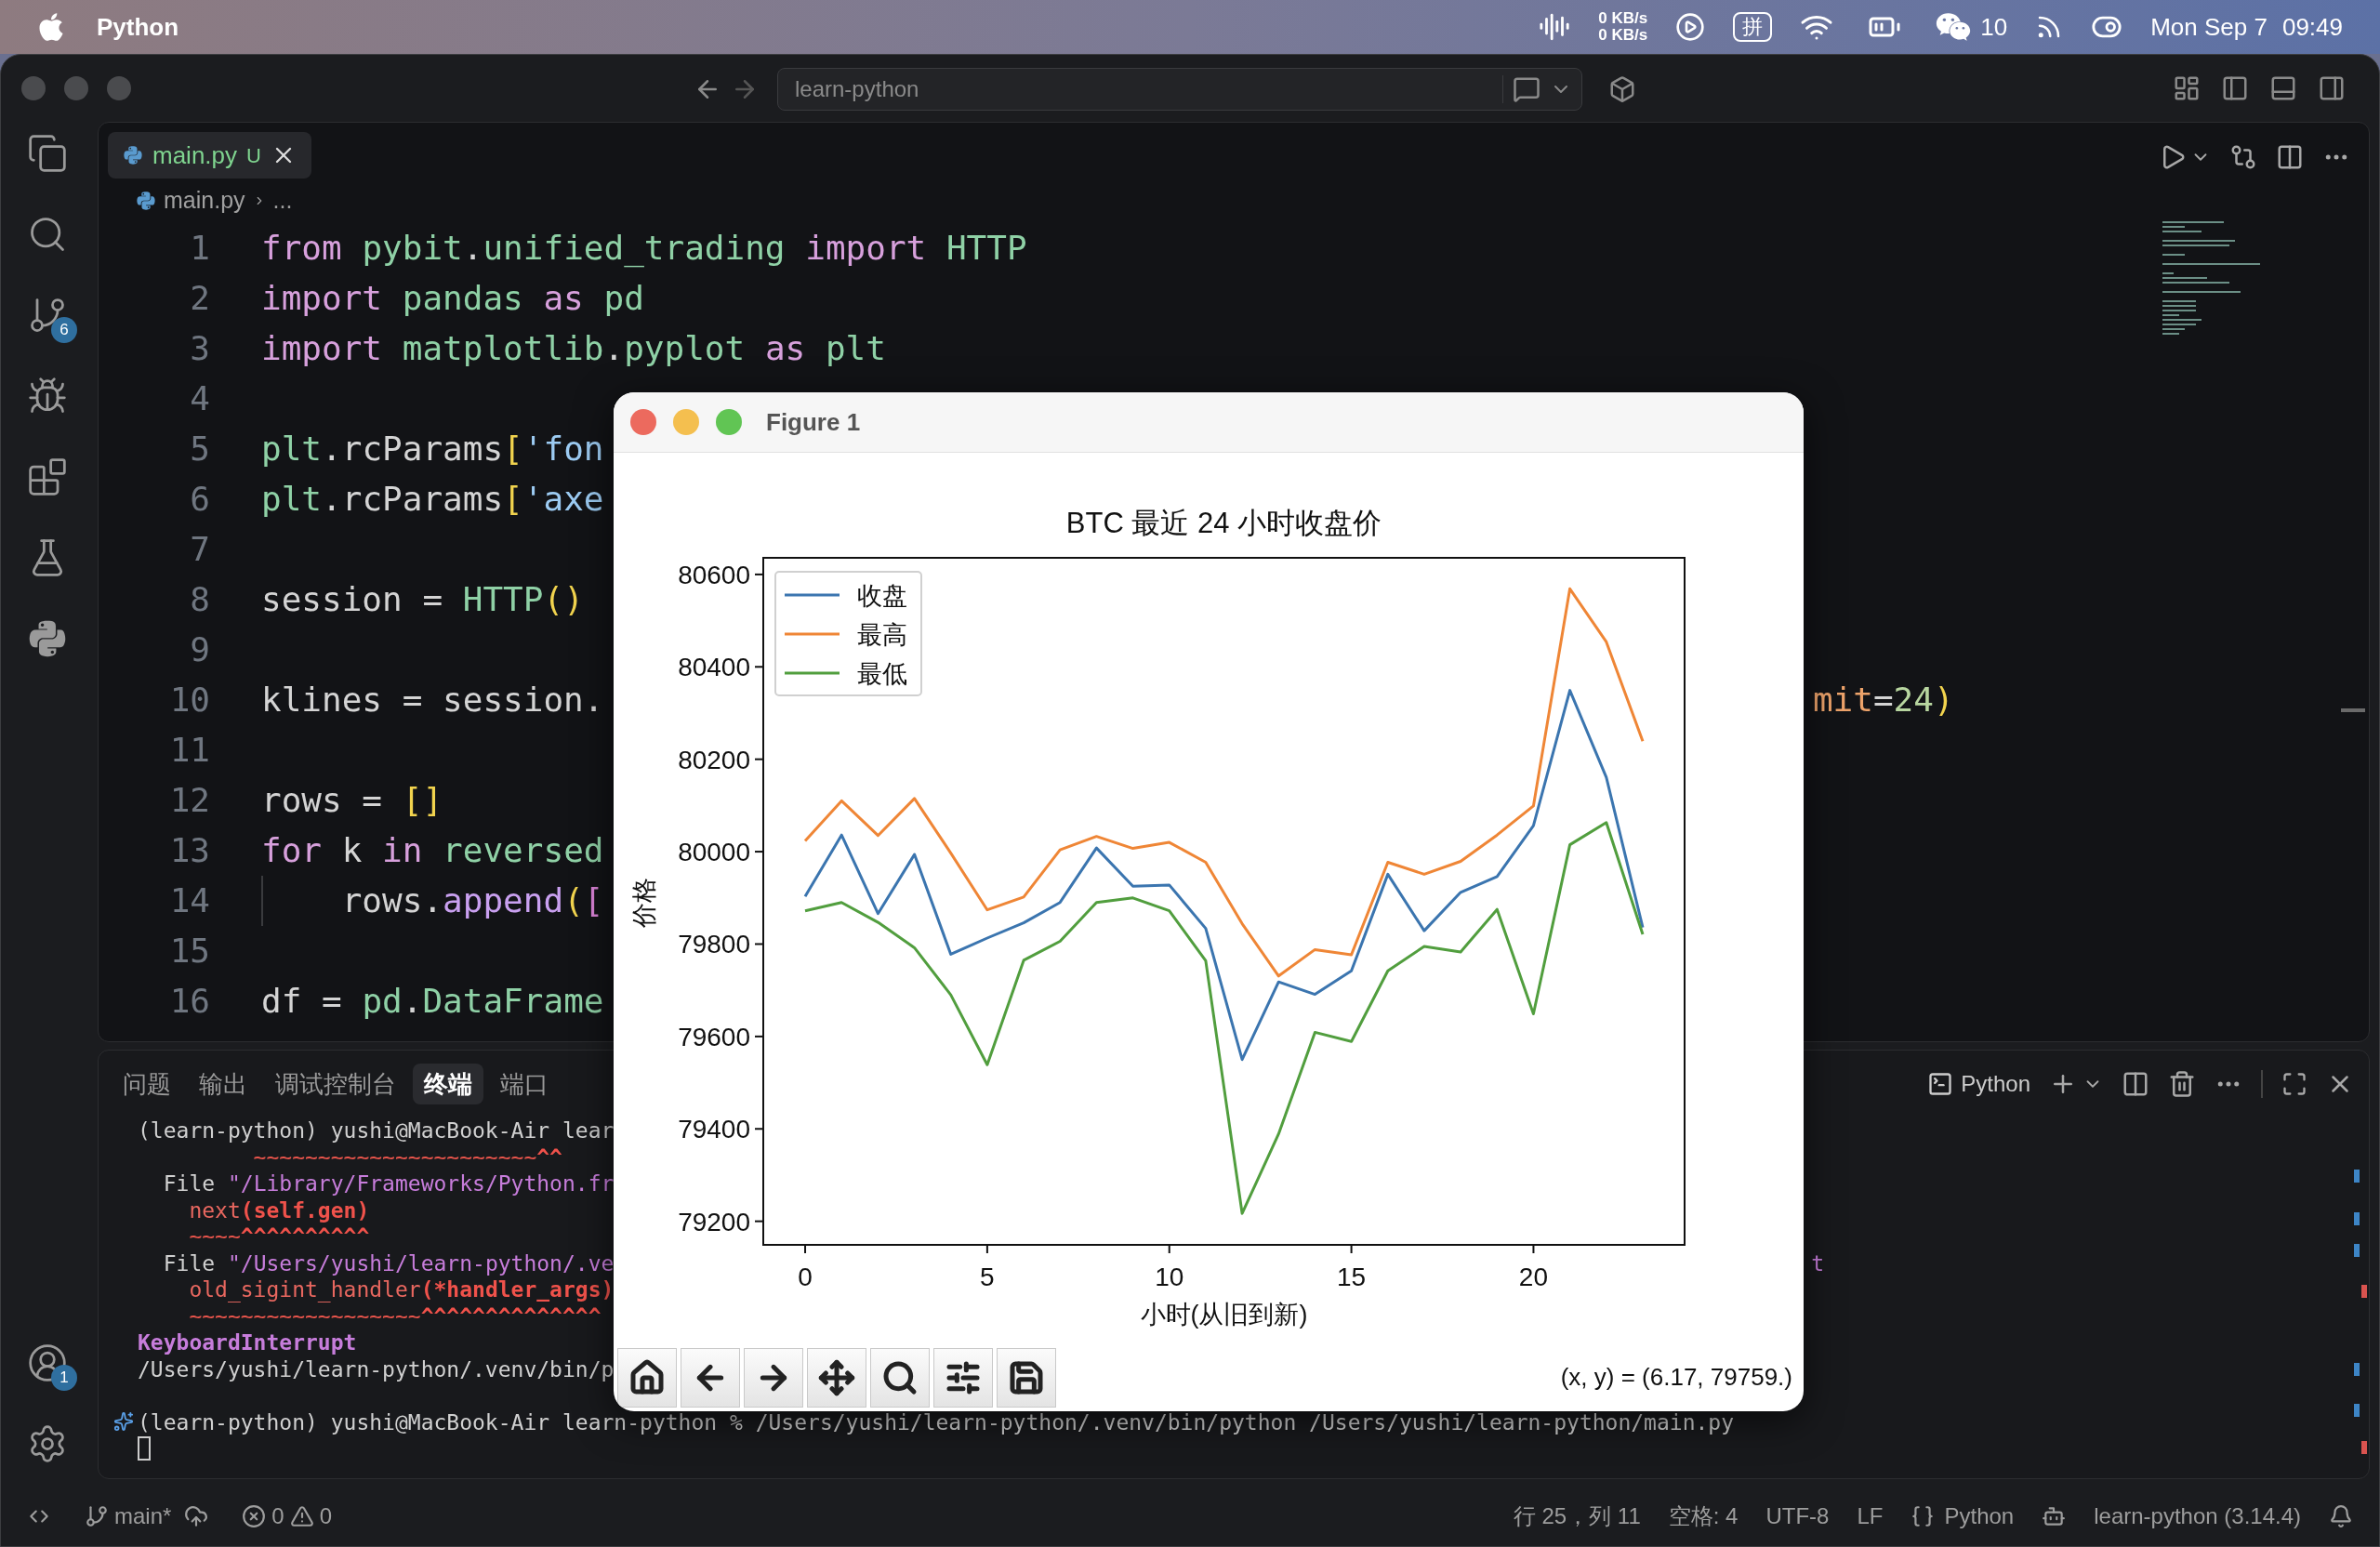 This screenshot has height=1547, width=2380. Describe the element at coordinates (882, 596) in the screenshot. I see `legend-label: 收盘` at that location.